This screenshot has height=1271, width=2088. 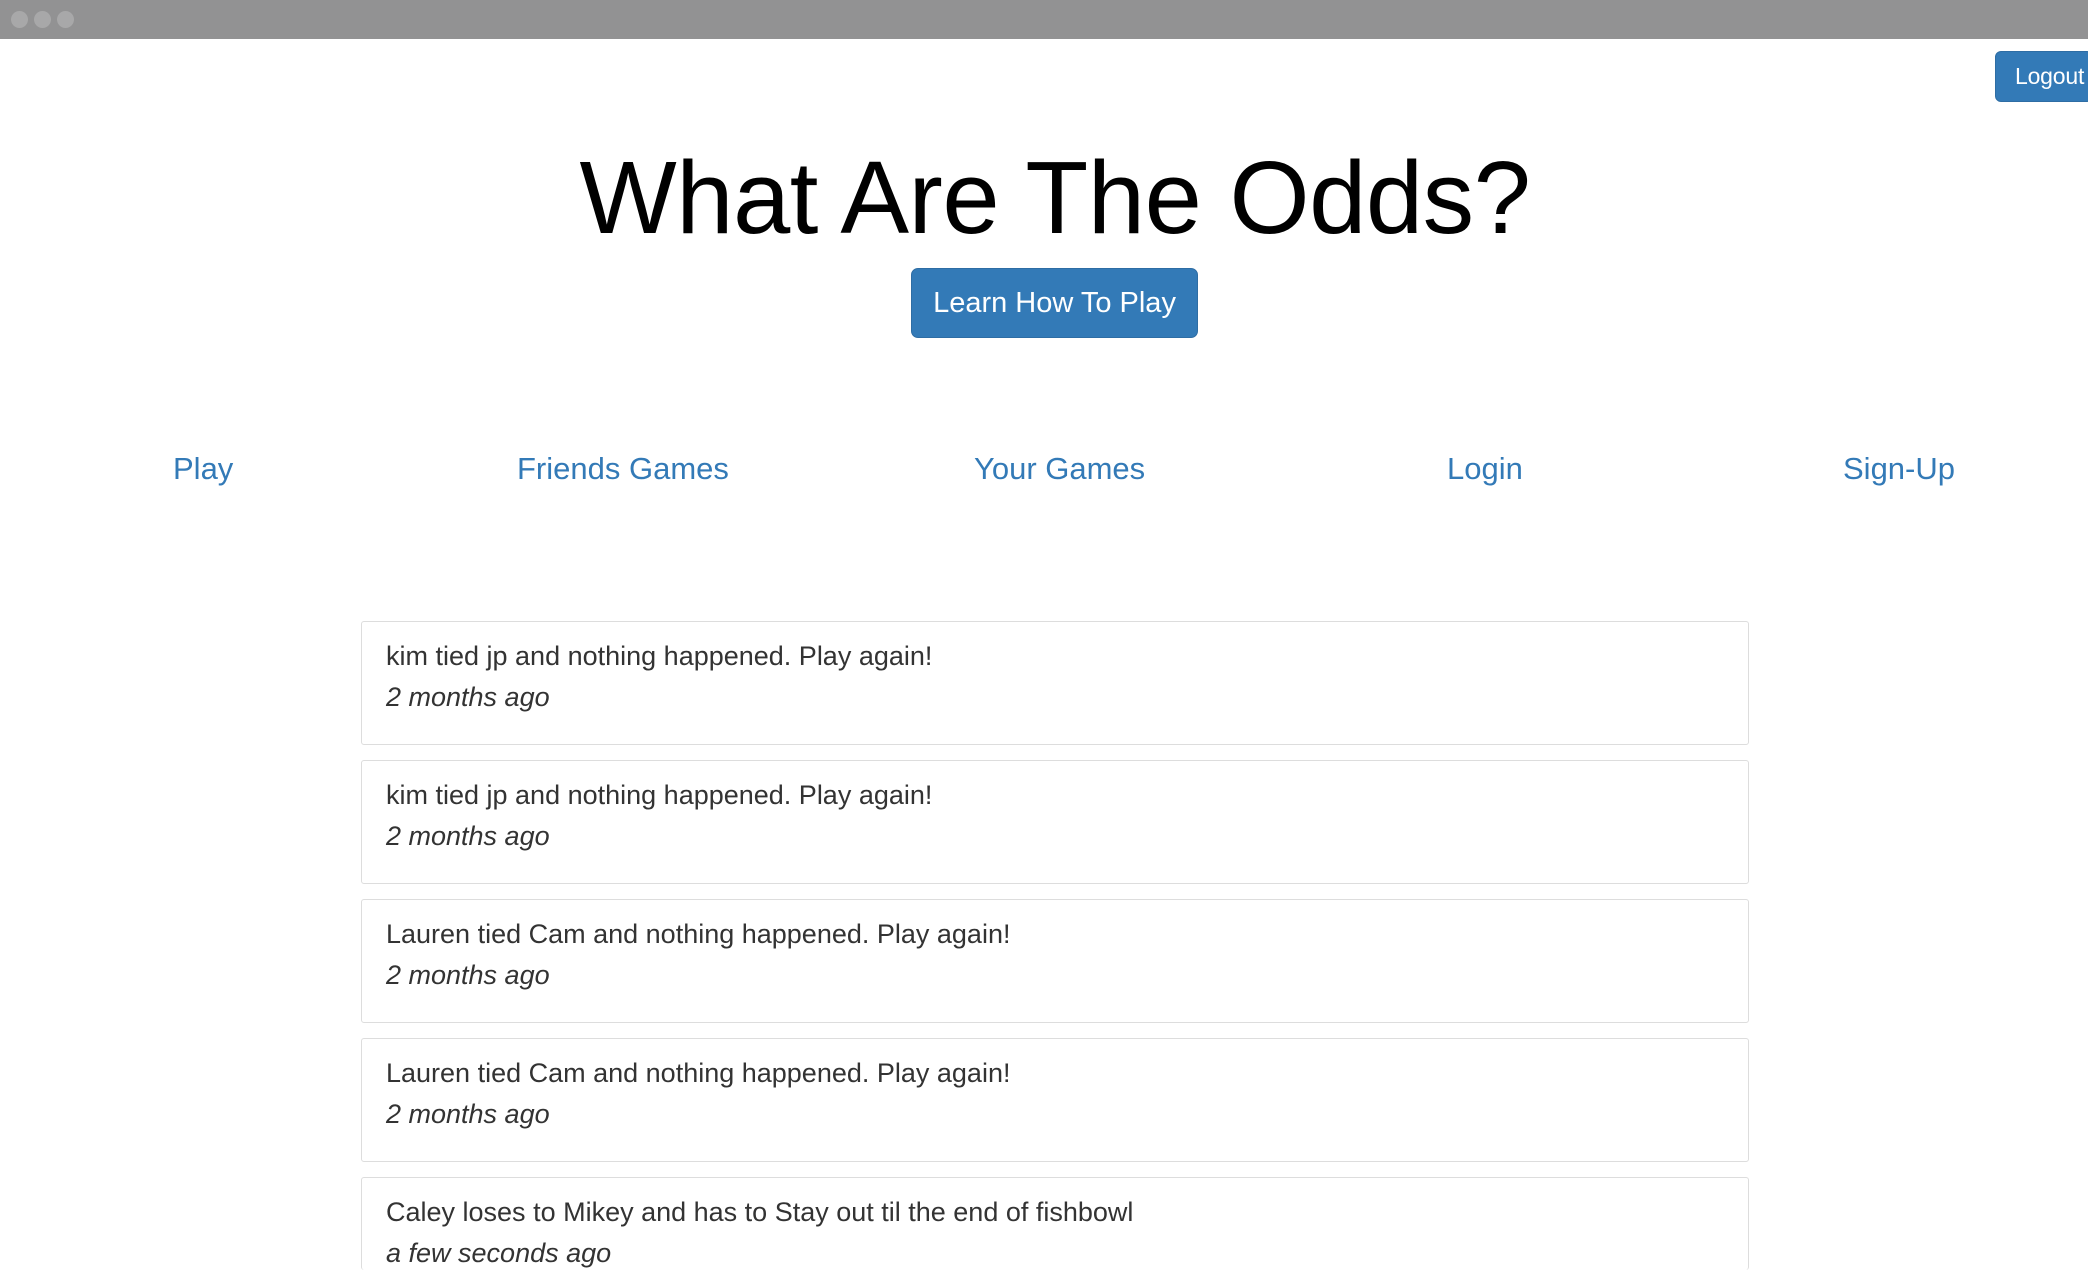 What do you see at coordinates (1485, 469) in the screenshot?
I see `nav-login-link: Login` at bounding box center [1485, 469].